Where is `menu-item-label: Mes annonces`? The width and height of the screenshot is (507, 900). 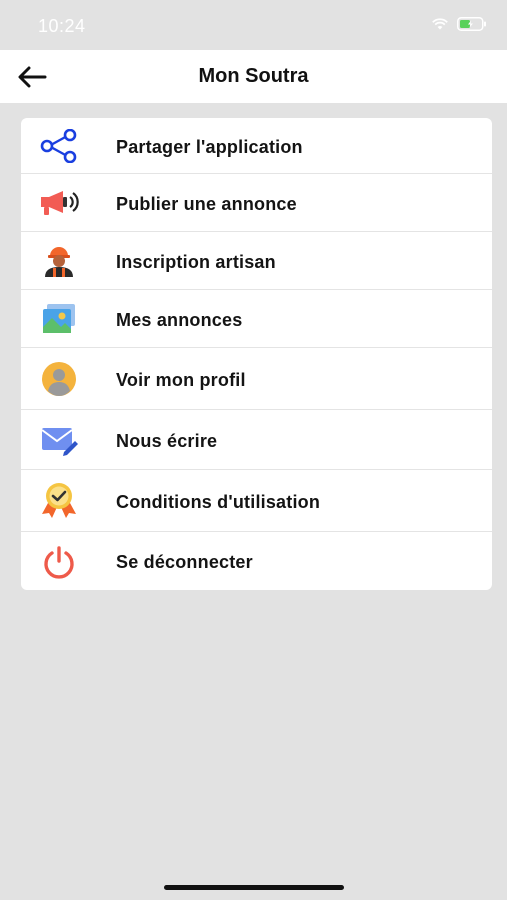
menu-item-label: Mes annonces is located at coordinates (179, 320).